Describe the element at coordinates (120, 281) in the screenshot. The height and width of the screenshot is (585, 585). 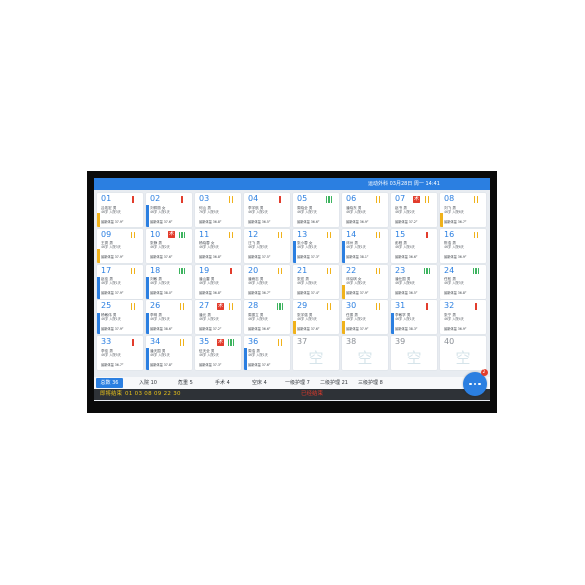
I see `bed-card: 17 赵佳 男 46岁 入院1天 最新体温 37.9°` at that location.